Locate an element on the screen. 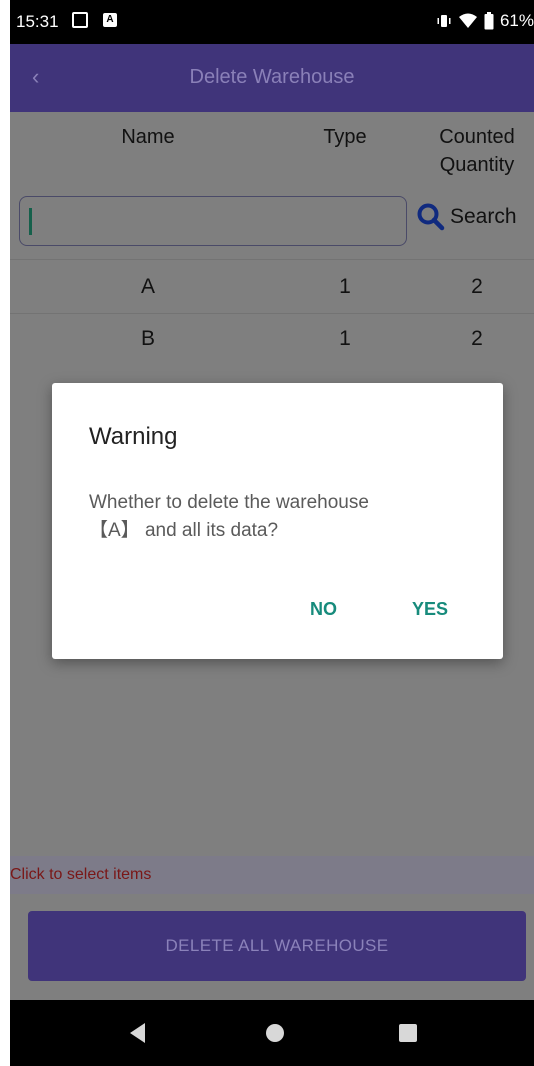  wifi-icon is located at coordinates (467, 20).